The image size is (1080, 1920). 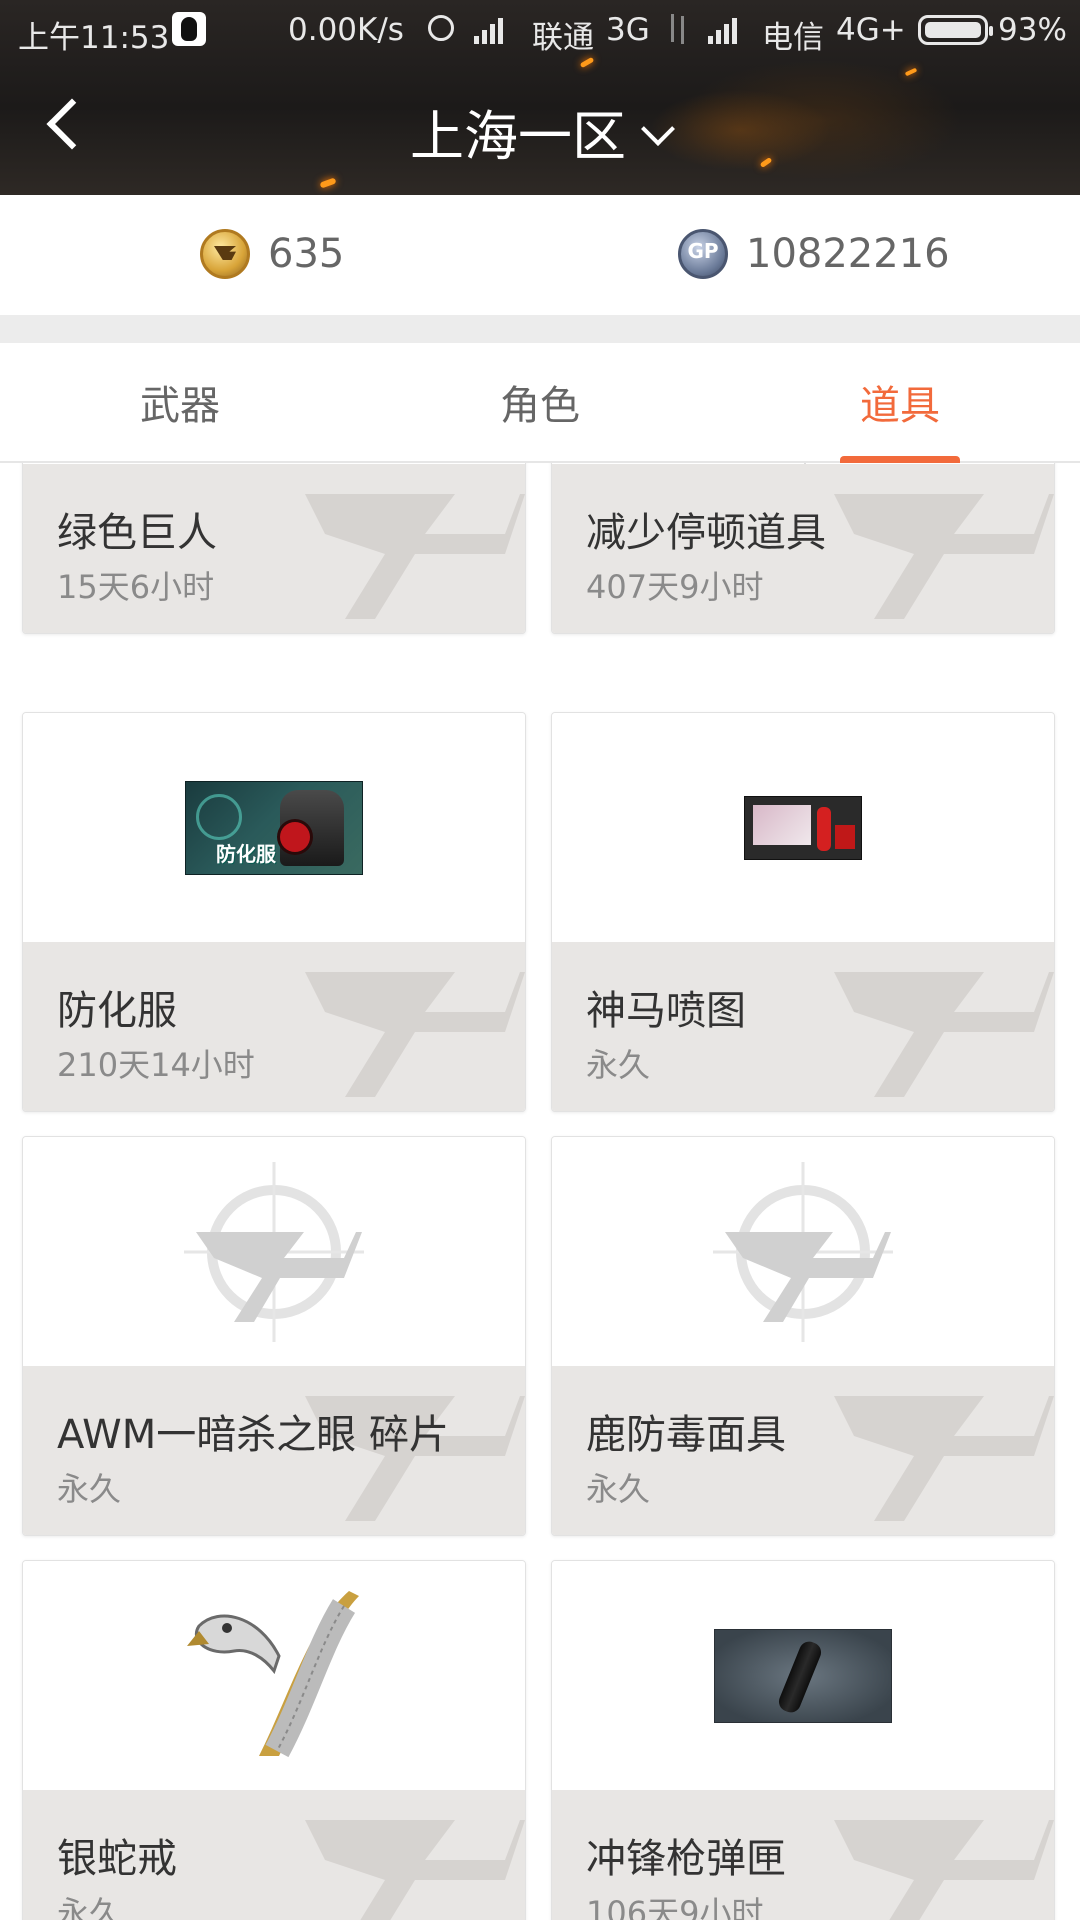 I want to click on item-duration: 106天9小时, so click(x=675, y=1907).